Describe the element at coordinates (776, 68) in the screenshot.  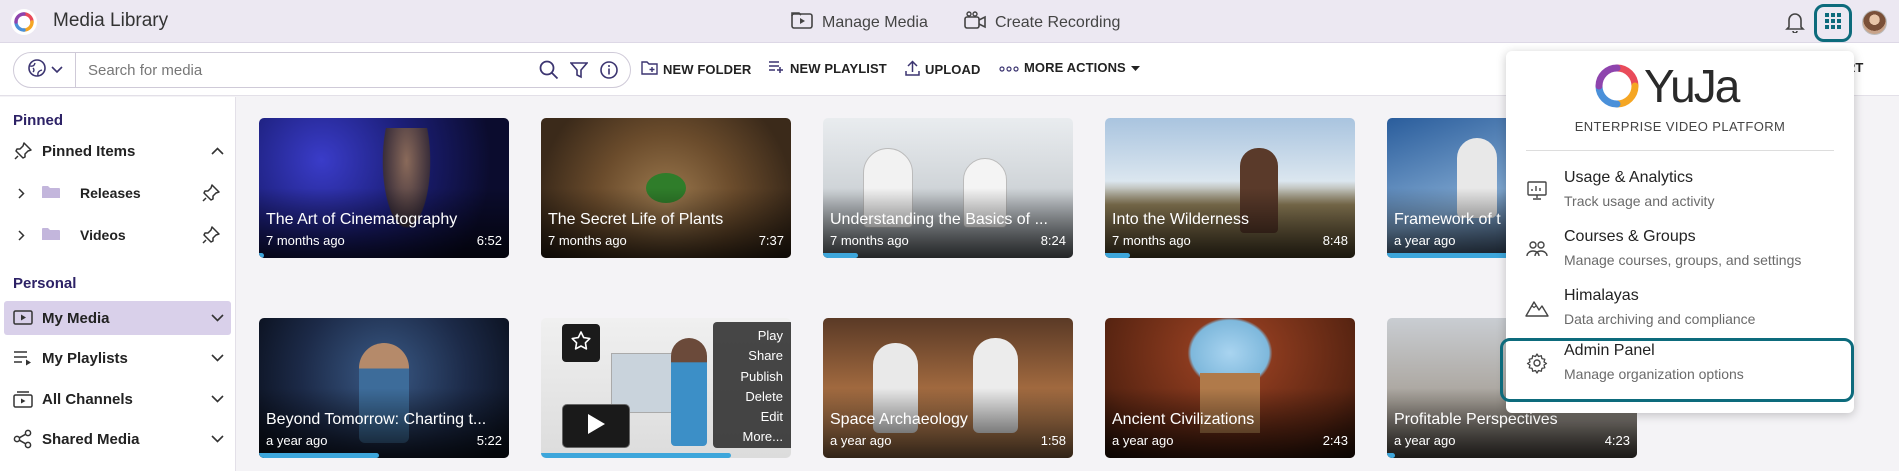
I see `playlist-icon` at that location.